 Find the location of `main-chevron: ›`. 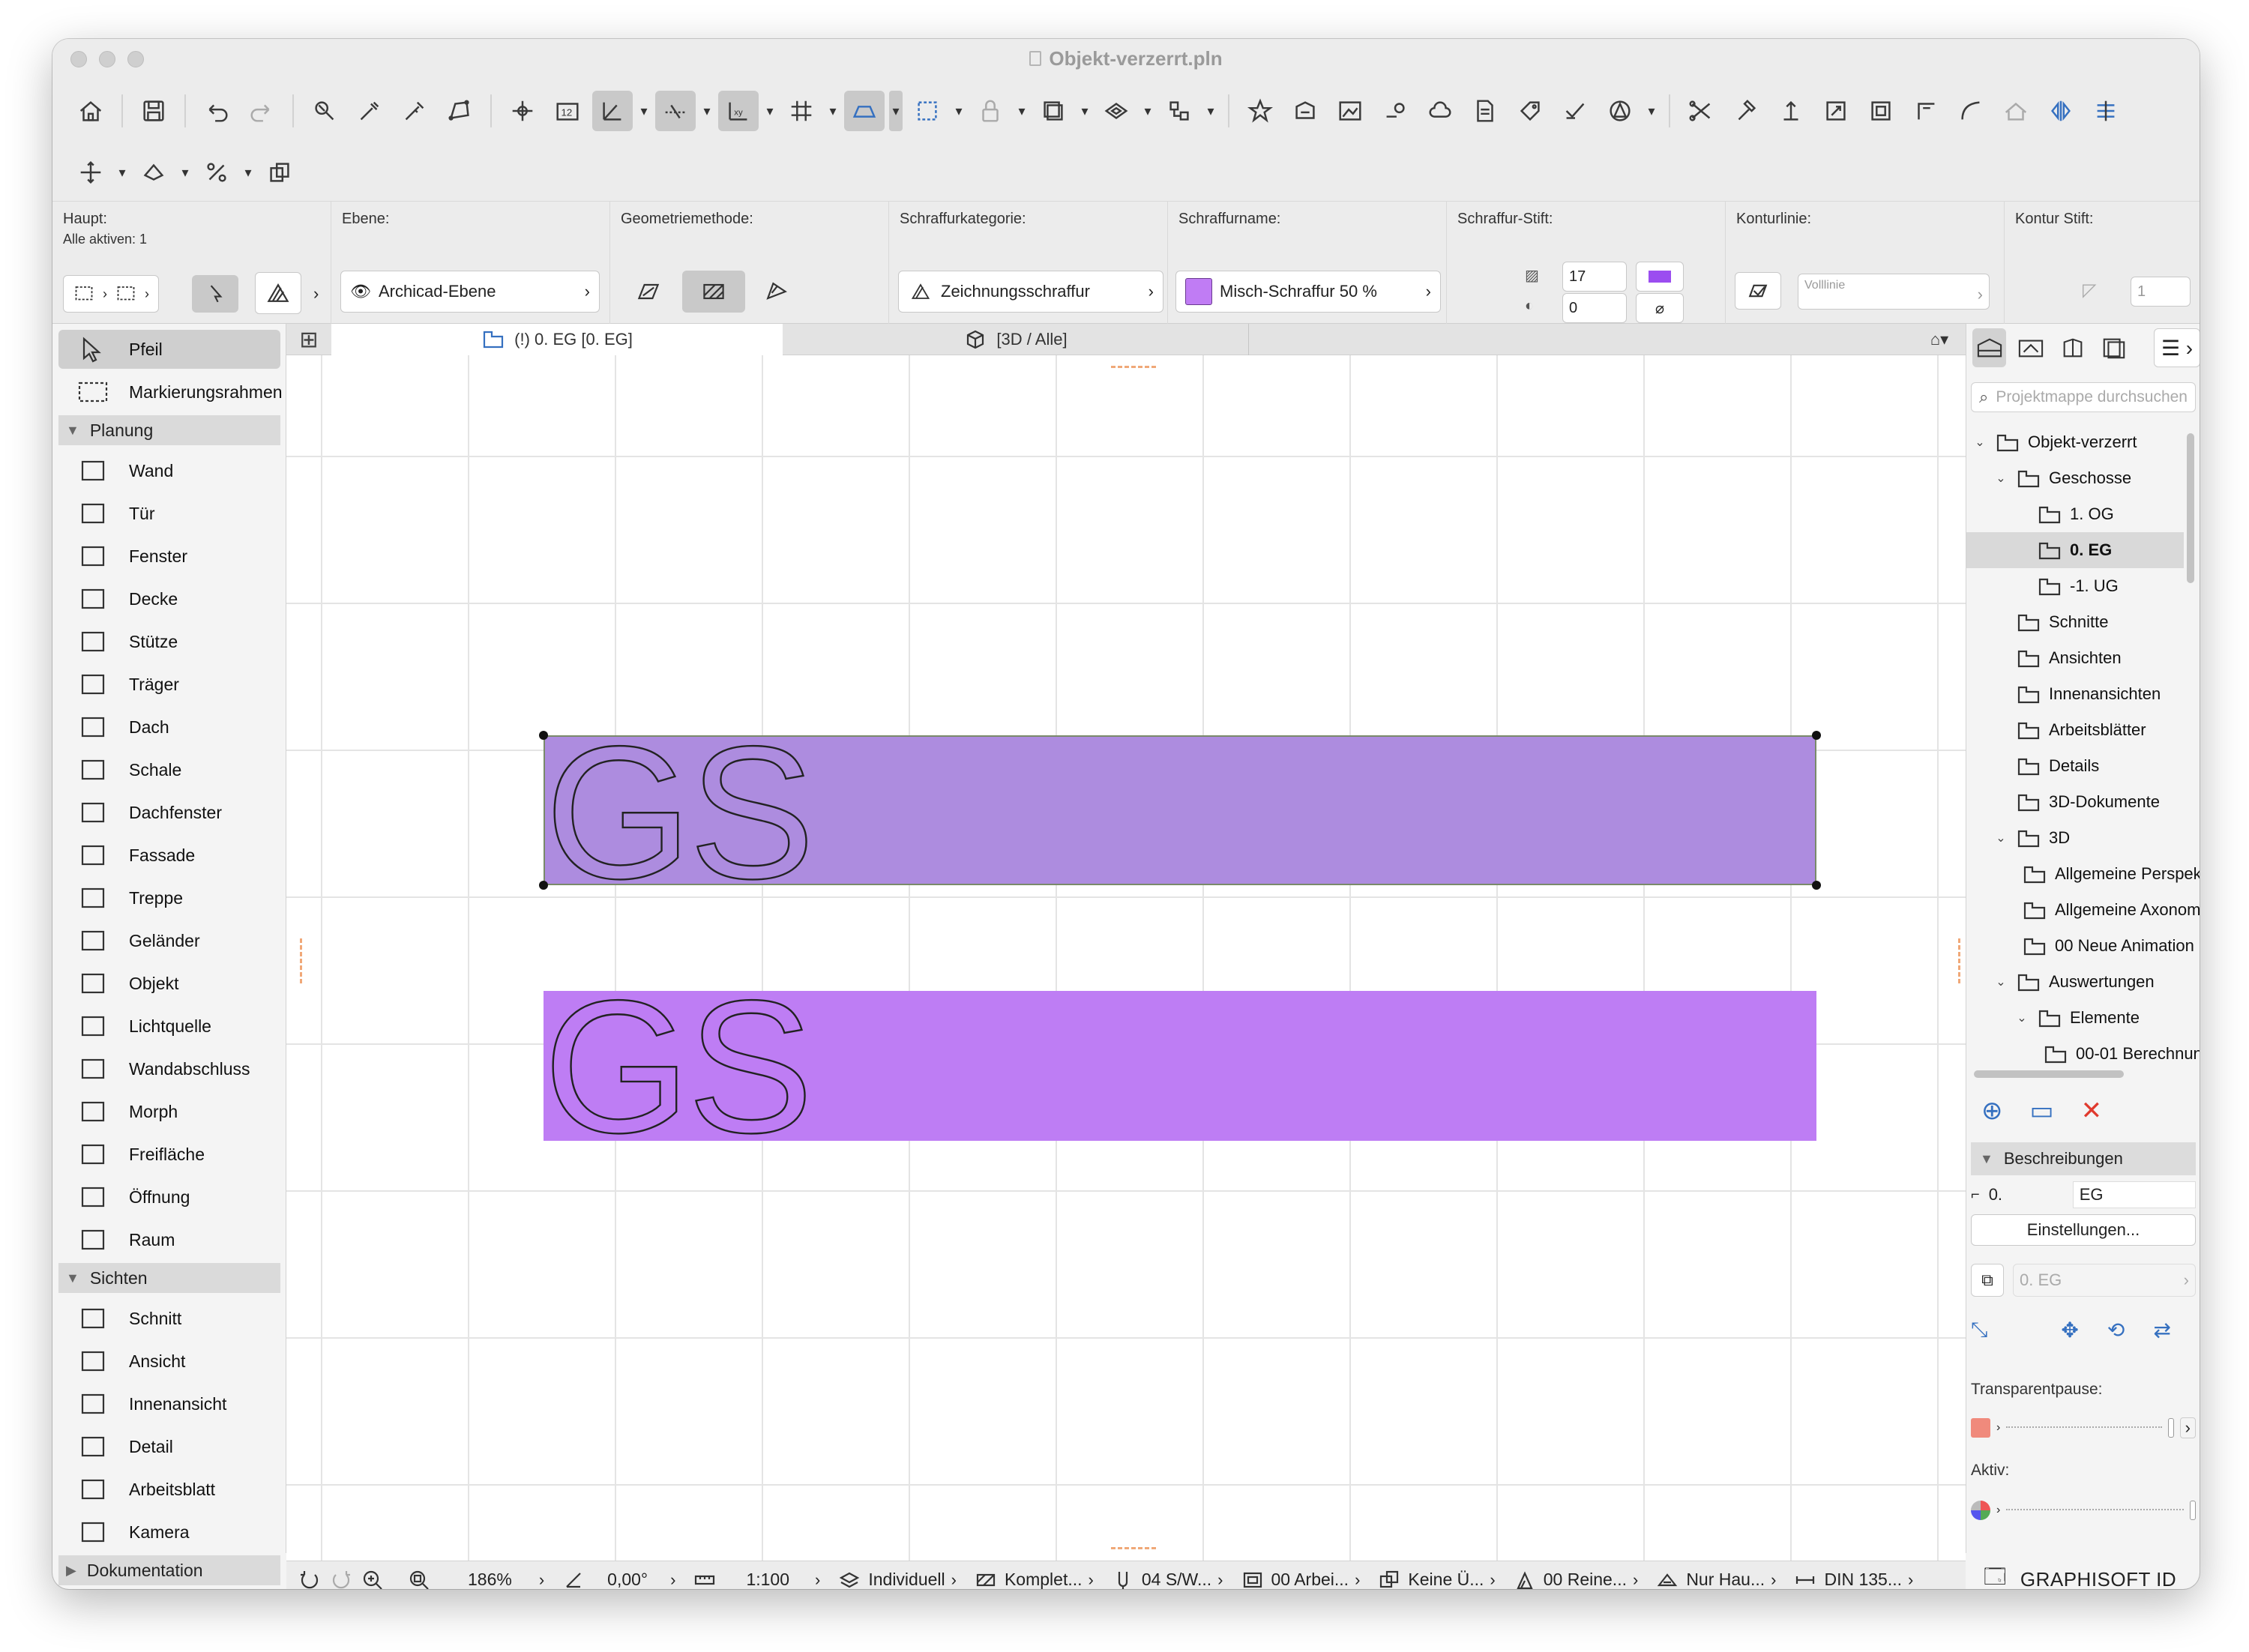

main-chevron: › is located at coordinates (316, 294).